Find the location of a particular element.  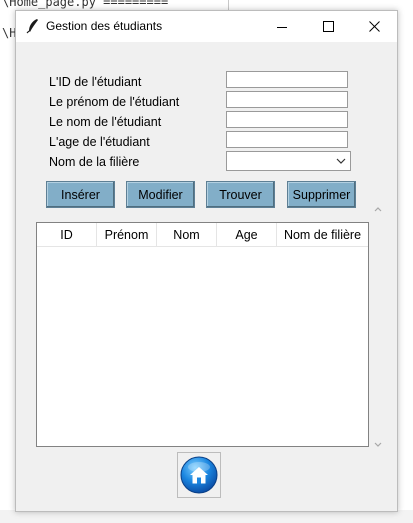

scroll-down-icon is located at coordinates (378, 445).